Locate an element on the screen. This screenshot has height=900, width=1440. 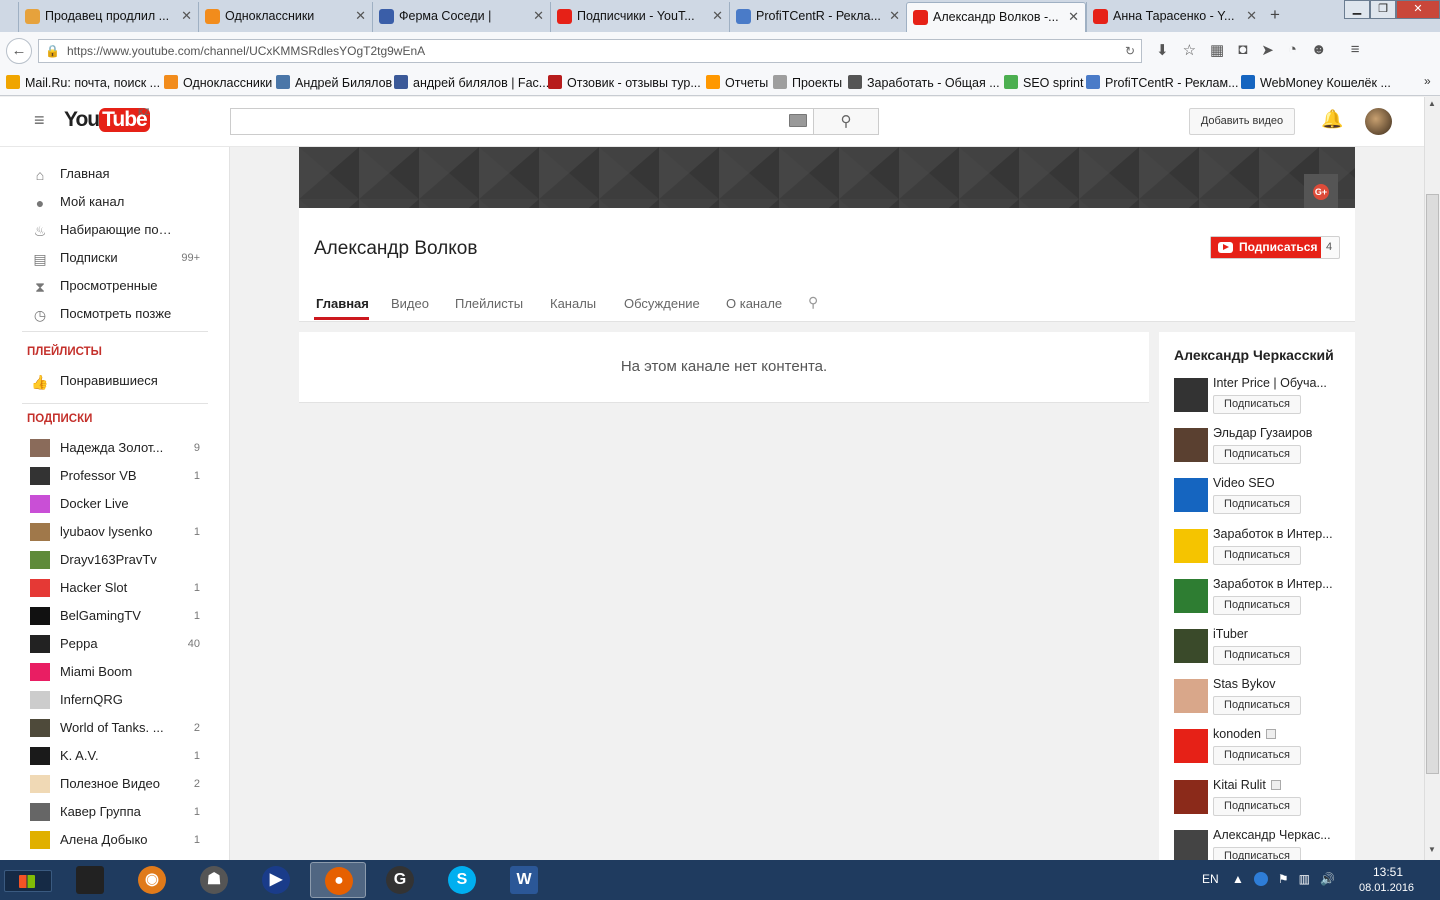
related-channel-name: Kitai Rulit is located at coordinates (1278, 785).